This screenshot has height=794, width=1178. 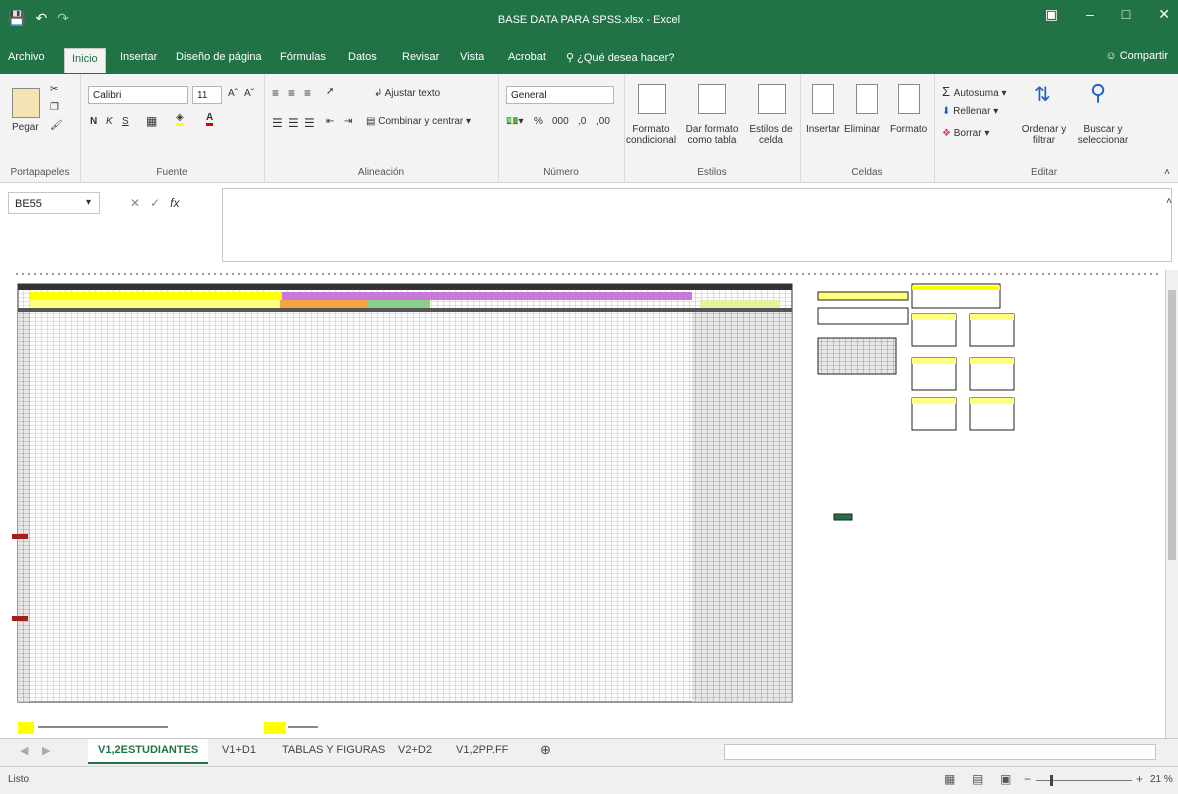 I want to click on font-color-icon: A, so click(x=210, y=119).